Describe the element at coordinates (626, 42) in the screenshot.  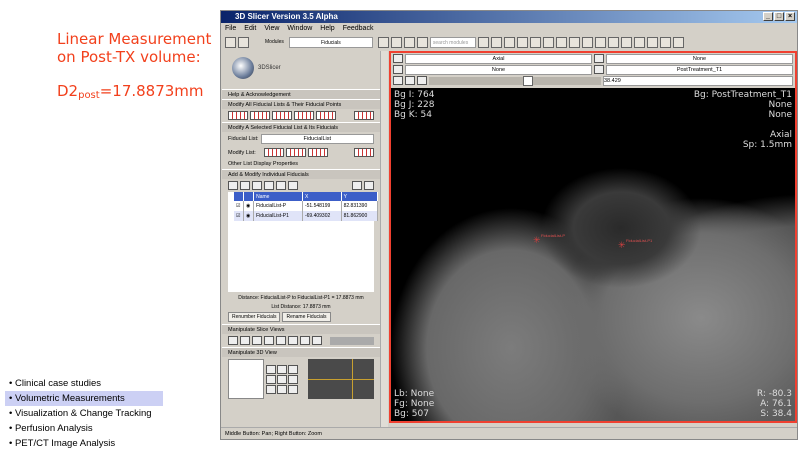
I see `redo-icon` at that location.